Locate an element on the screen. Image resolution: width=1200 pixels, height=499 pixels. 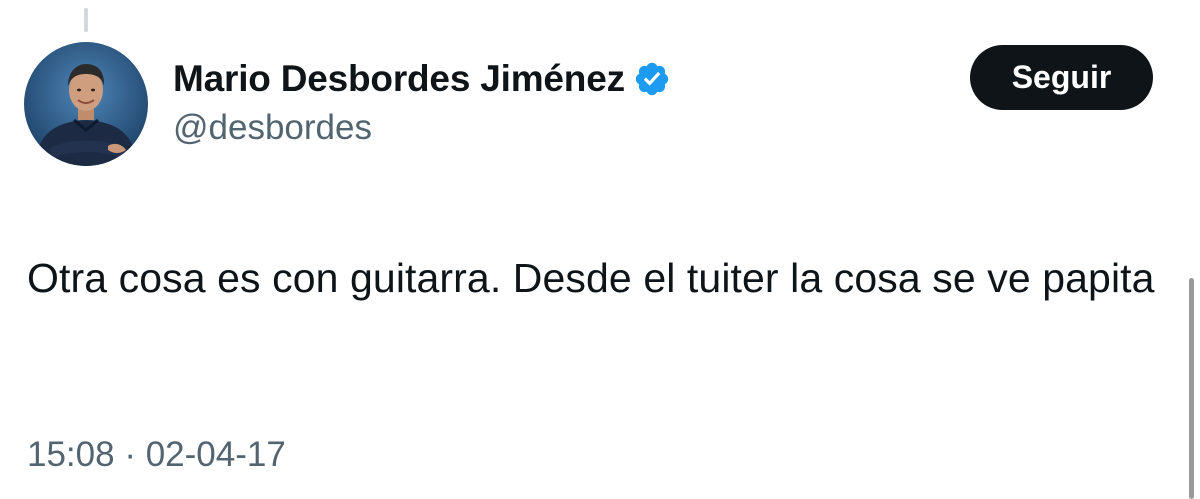
user-info: Mario Desbordes Jiménez @desbordes is located at coordinates (422, 101).